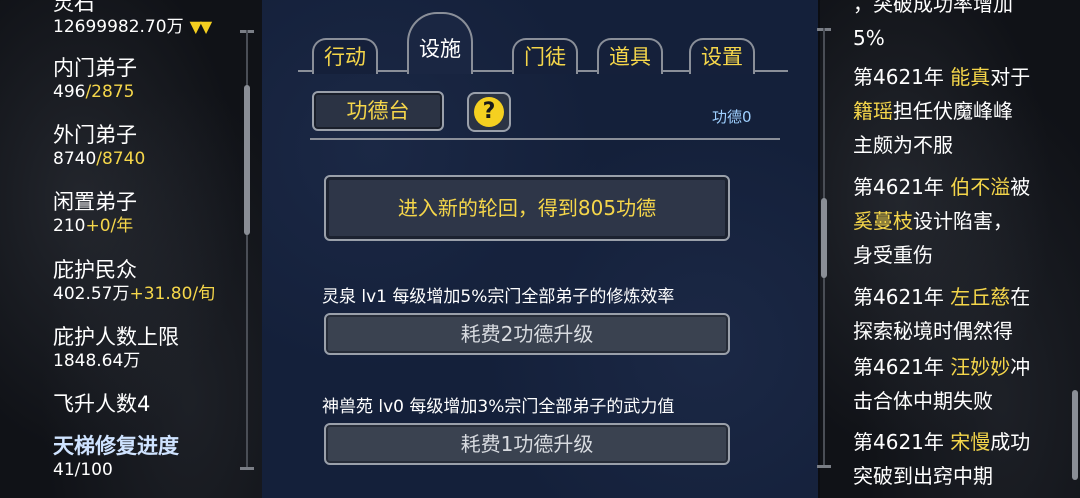  What do you see at coordinates (869, 38) in the screenshot?
I see `log-line: 5%` at bounding box center [869, 38].